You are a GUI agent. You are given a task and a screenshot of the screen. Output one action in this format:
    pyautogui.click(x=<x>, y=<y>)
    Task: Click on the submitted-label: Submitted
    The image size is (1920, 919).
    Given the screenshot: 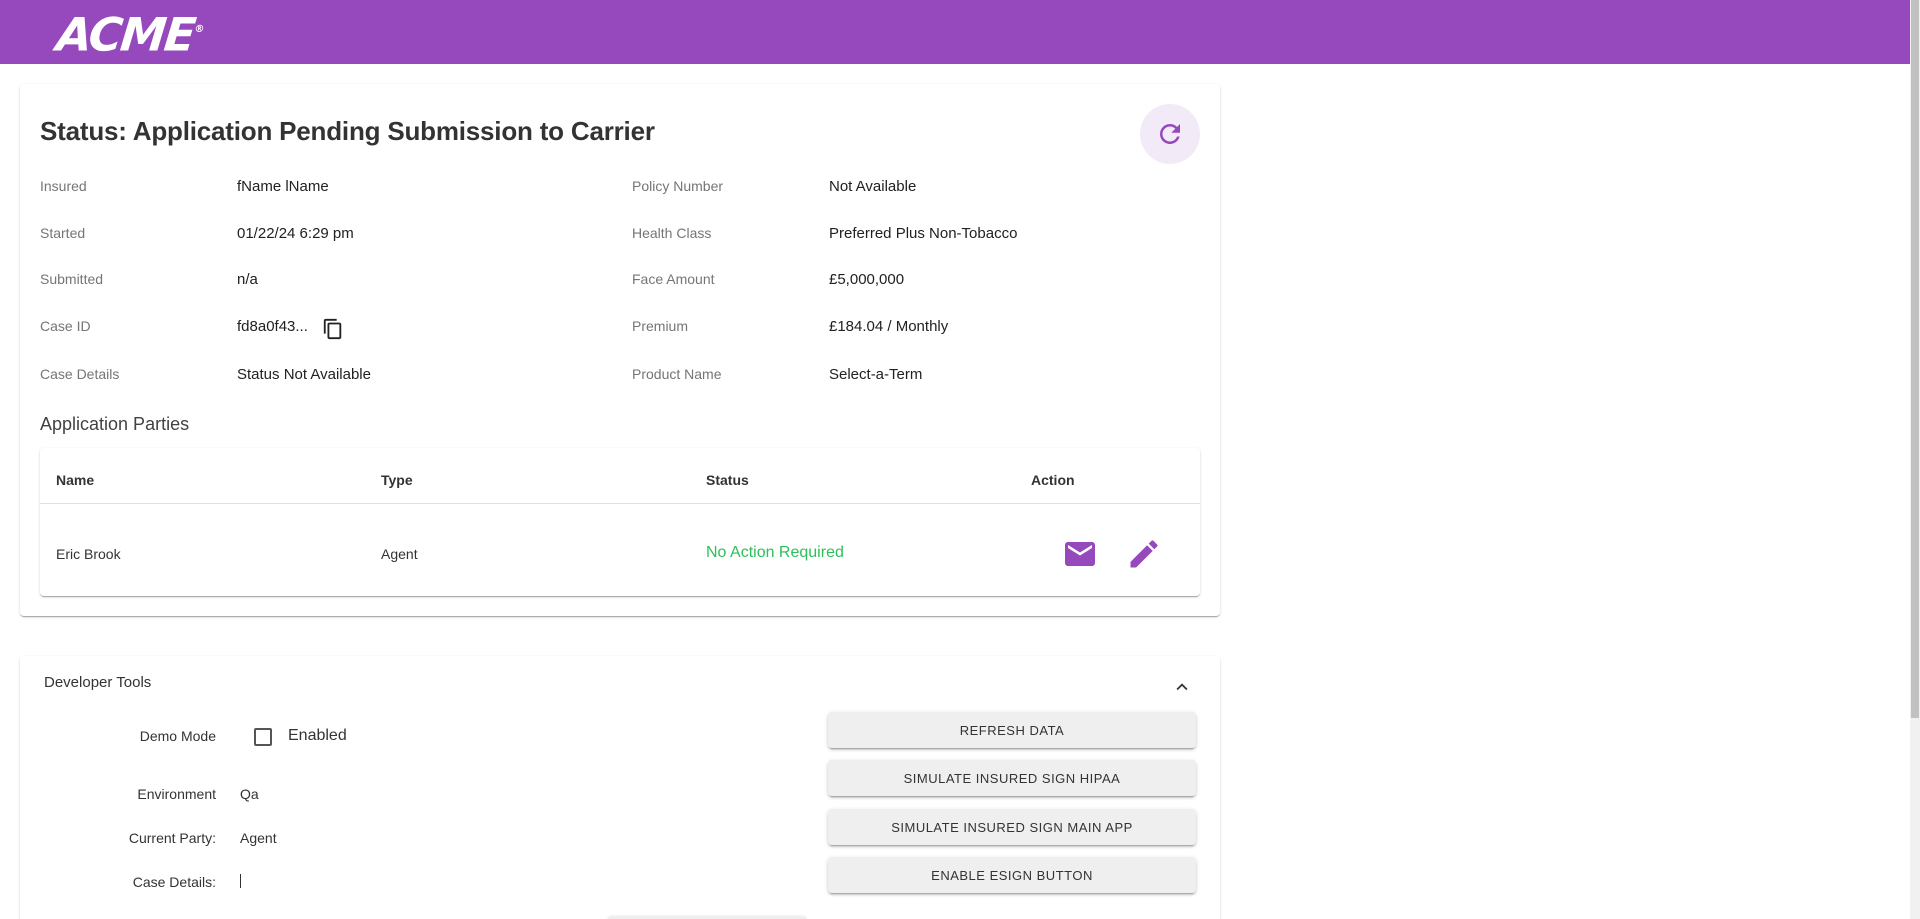 What is the action you would take?
    pyautogui.click(x=72, y=279)
    